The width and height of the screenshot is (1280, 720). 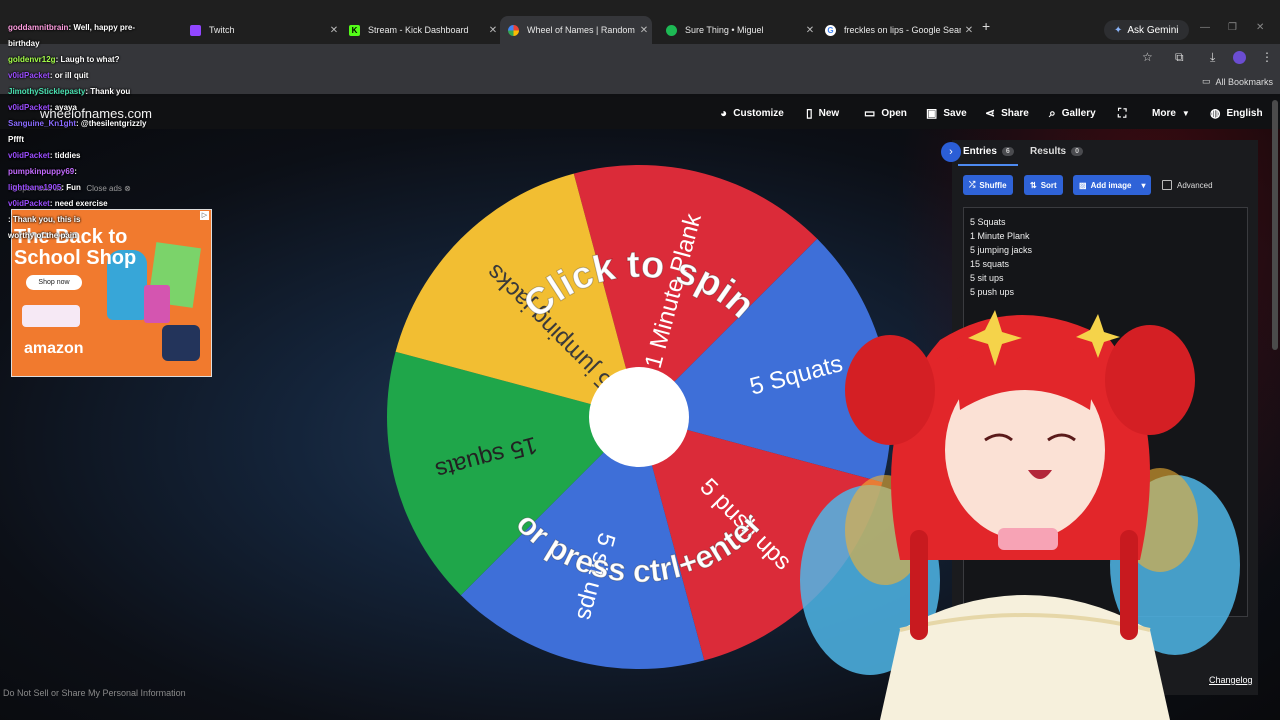 I want to click on collapse-panel-button: ›, so click(x=951, y=152).